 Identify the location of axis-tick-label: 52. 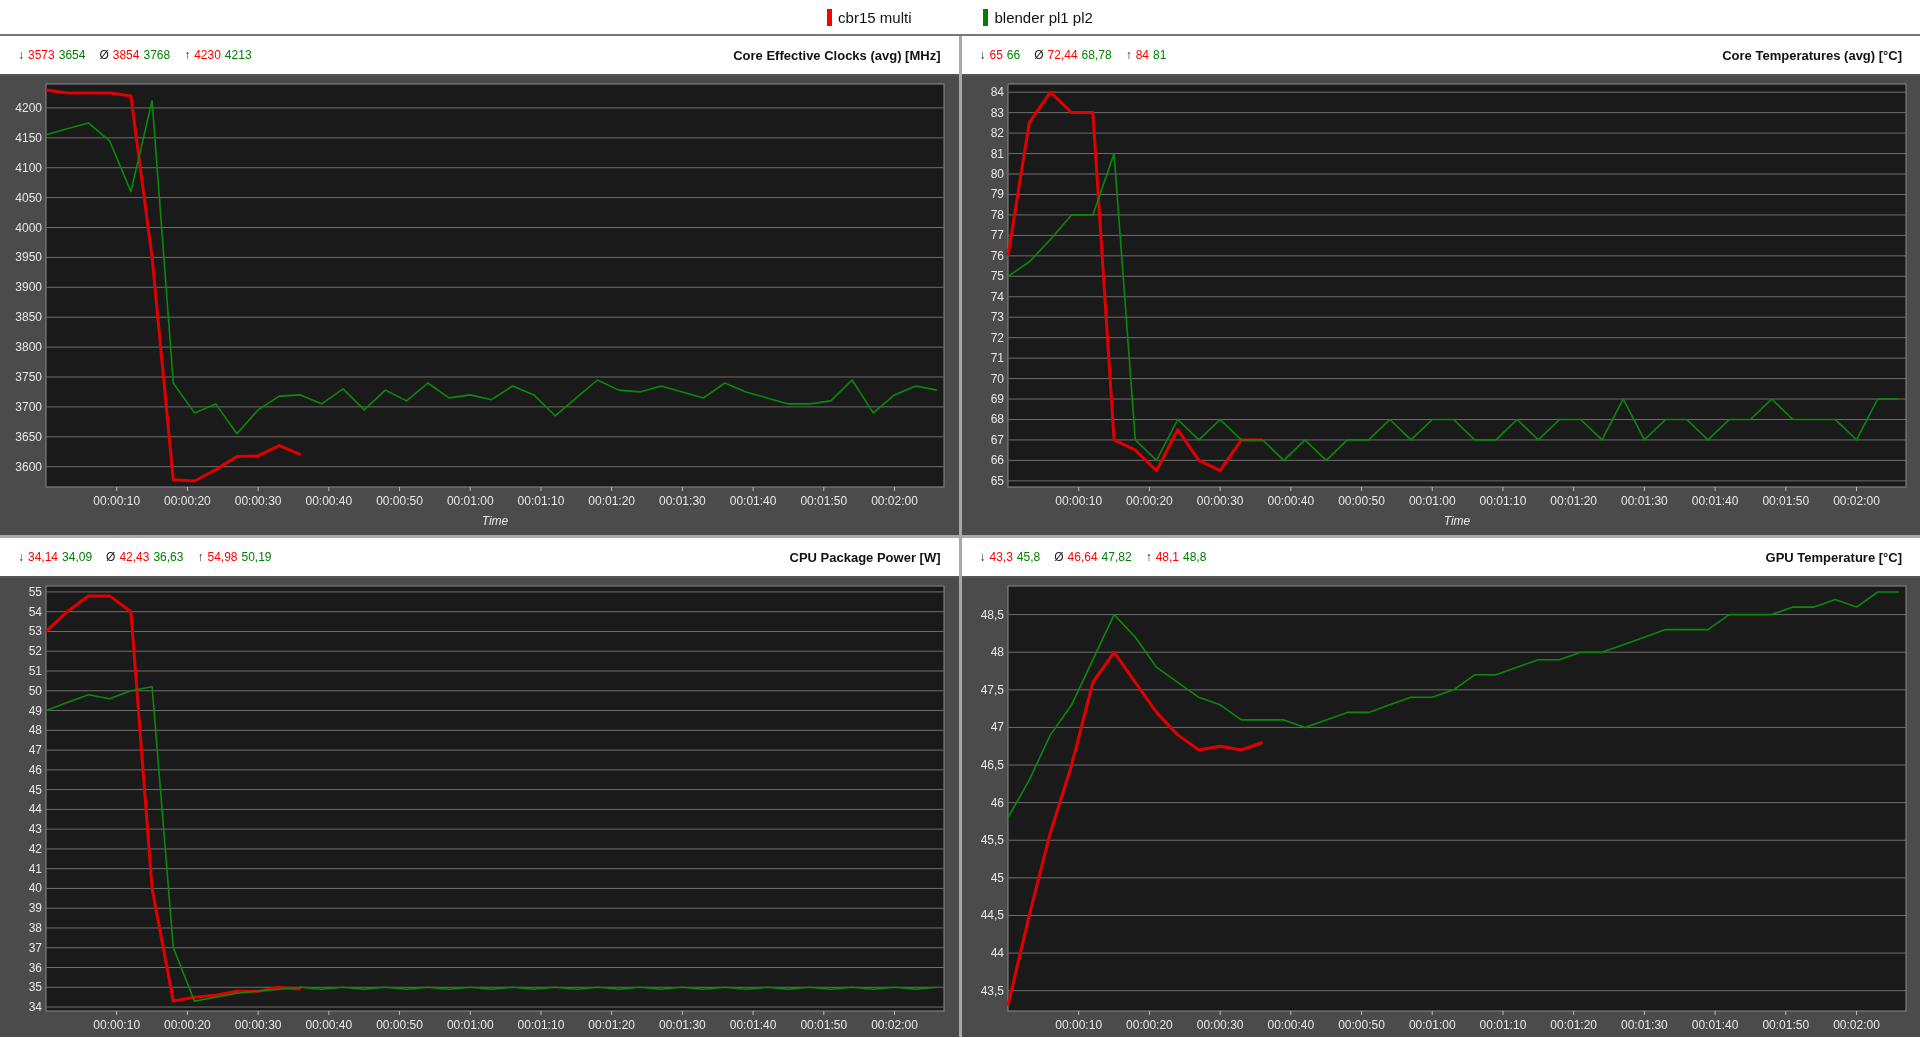
(35, 651).